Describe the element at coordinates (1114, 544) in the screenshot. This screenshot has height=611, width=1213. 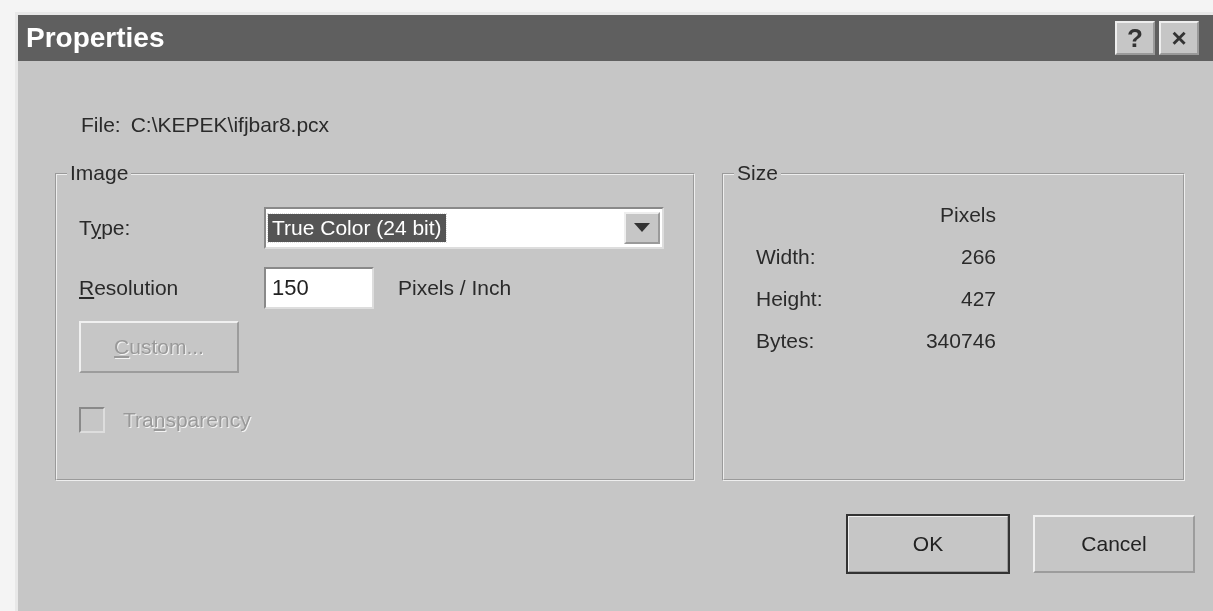
I see `cancel-button: Cancel` at that location.